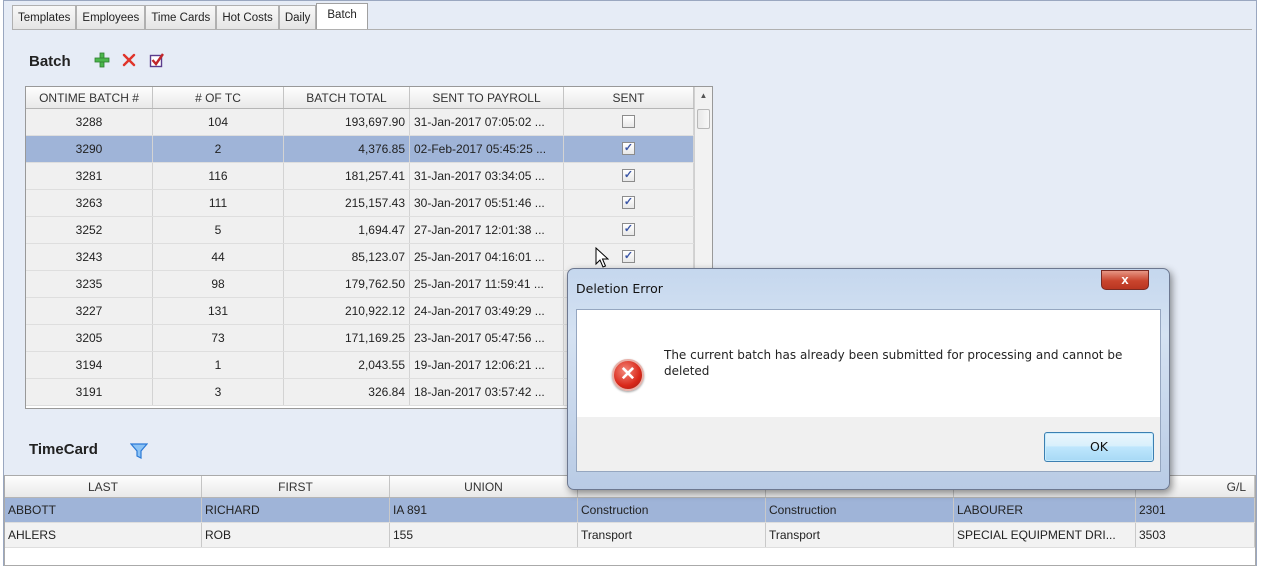 Image resolution: width=1261 pixels, height=566 pixels. Describe the element at coordinates (139, 453) in the screenshot. I see `filter-icon` at that location.